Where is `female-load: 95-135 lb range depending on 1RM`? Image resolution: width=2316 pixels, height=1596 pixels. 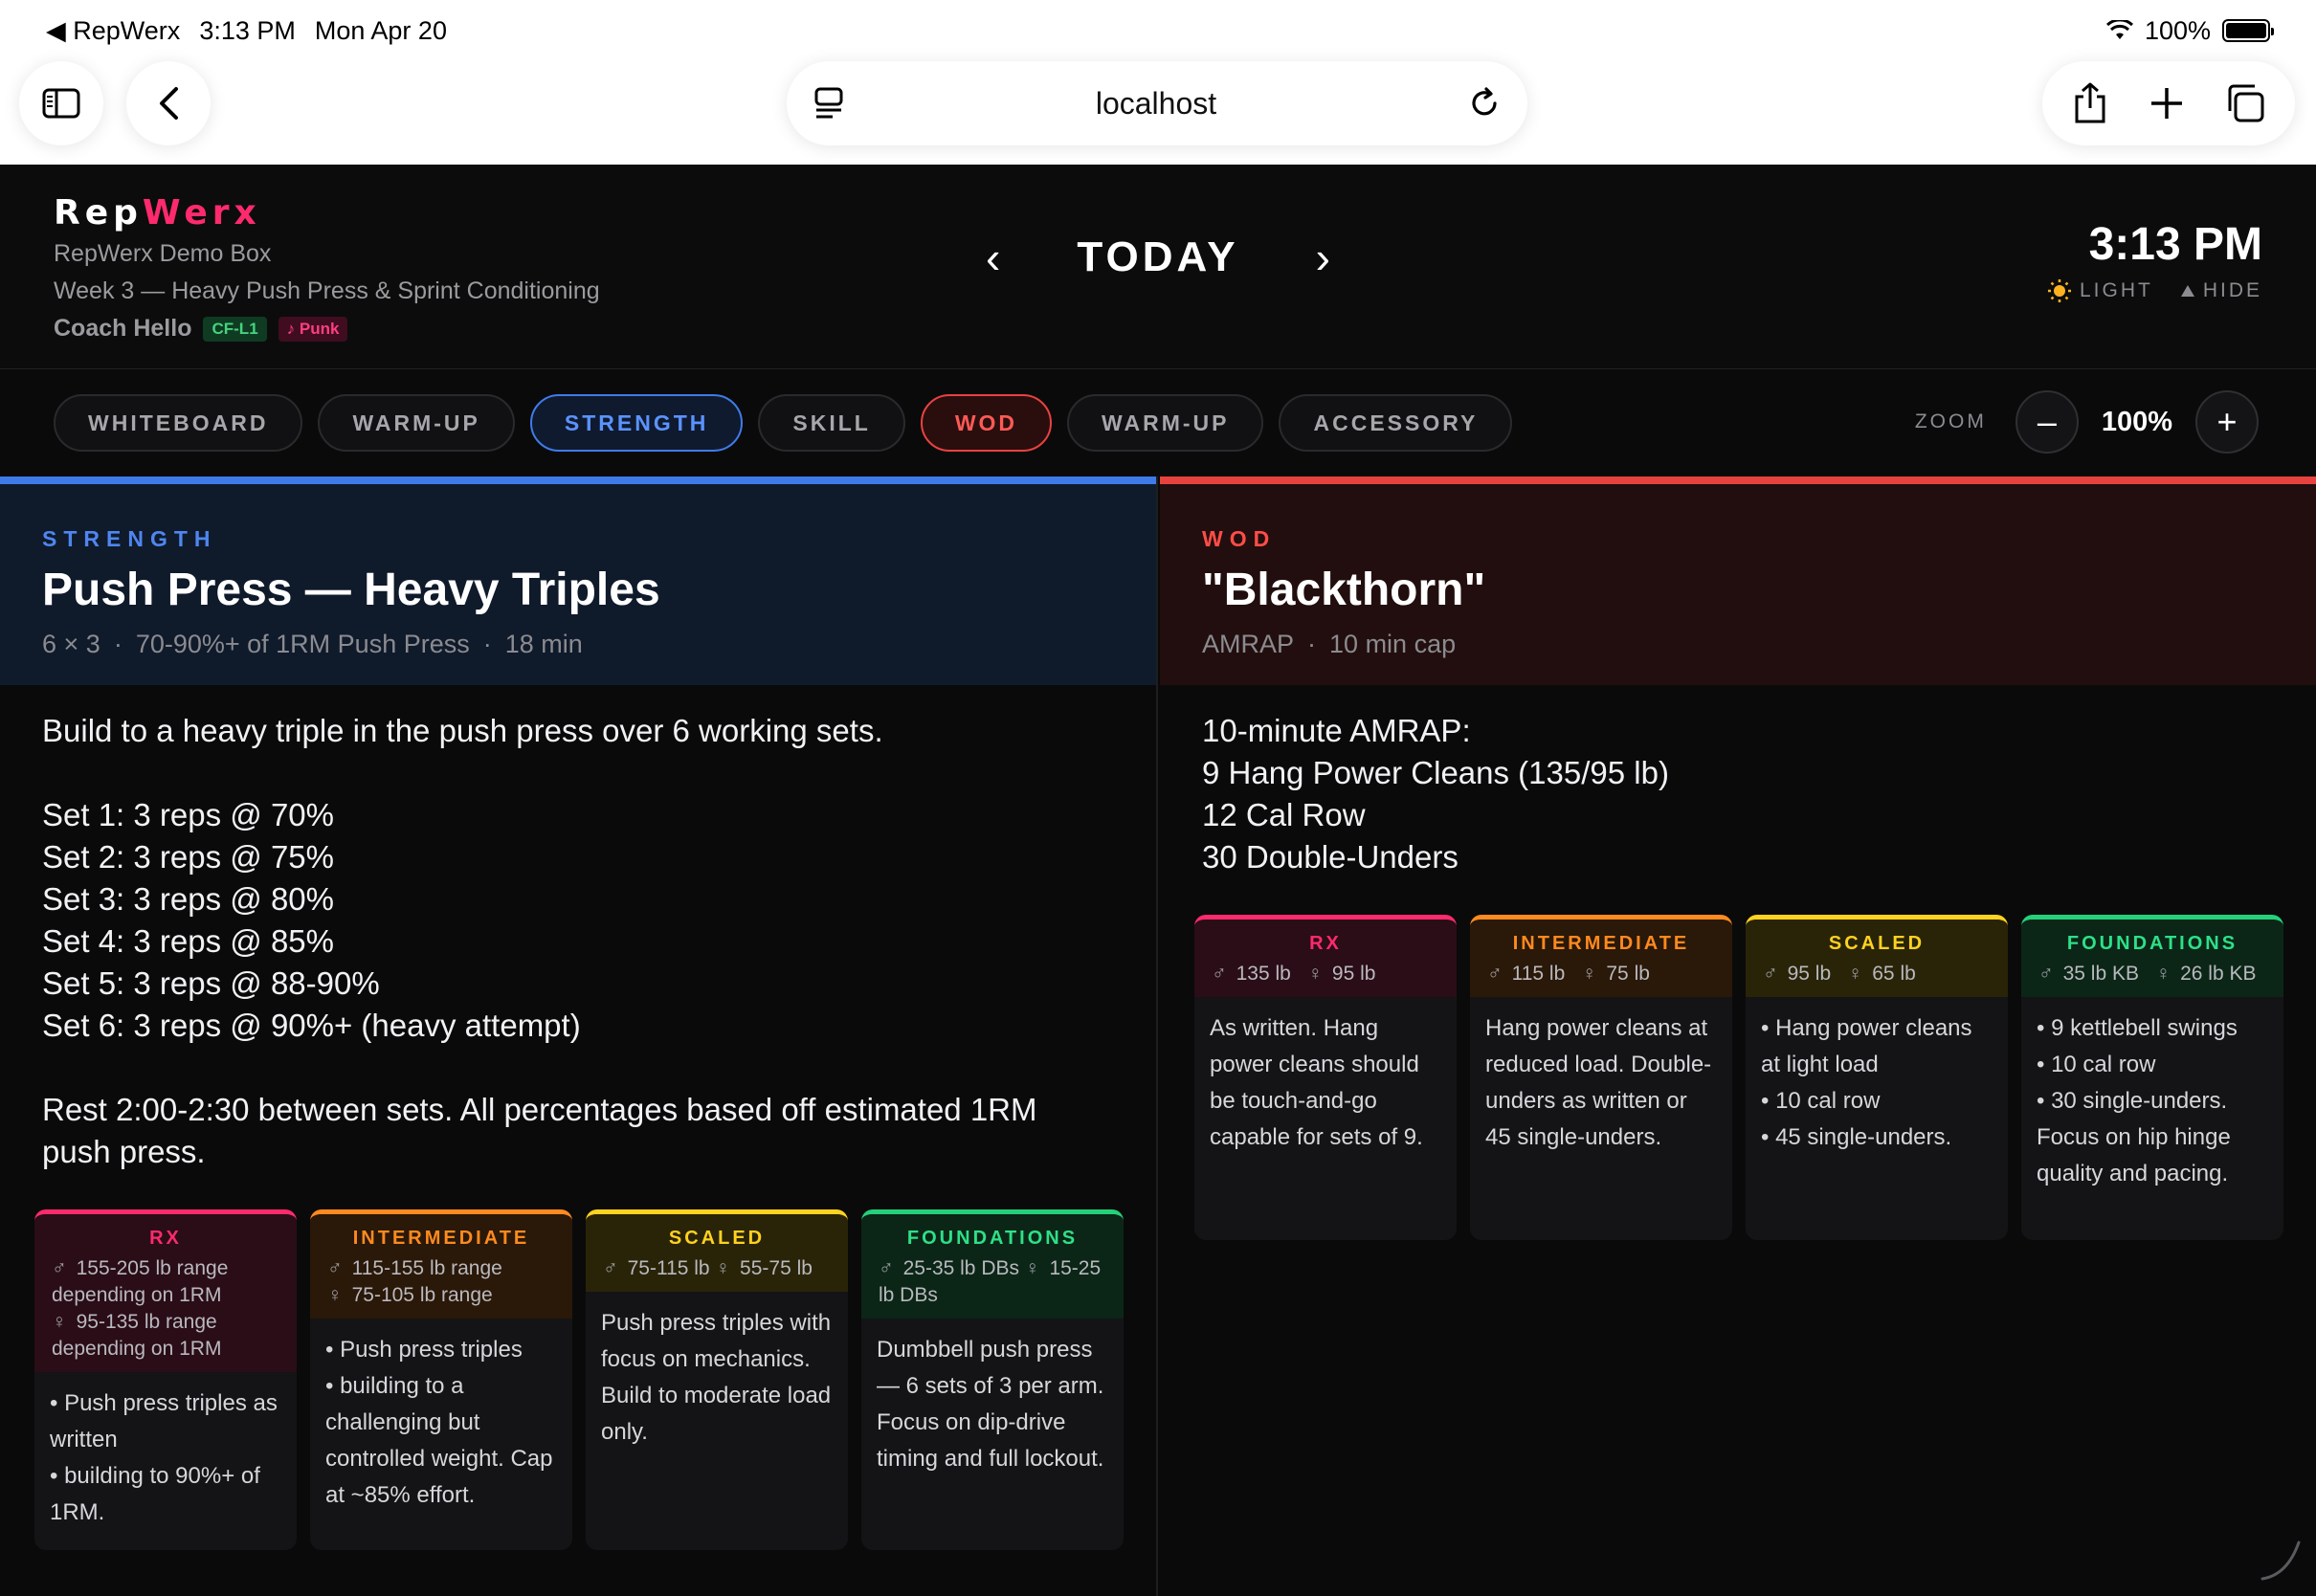 female-load: 95-135 lb range depending on 1RM is located at coordinates (137, 1336).